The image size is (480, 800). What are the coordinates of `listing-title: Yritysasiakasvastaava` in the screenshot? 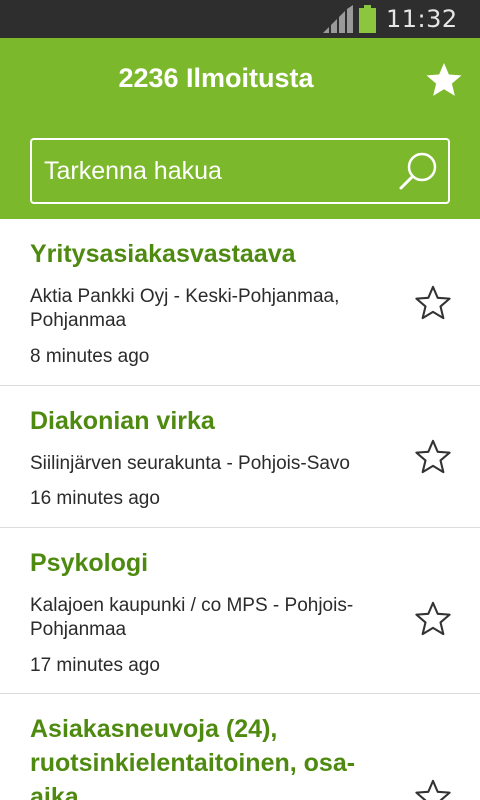 It's located at (163, 254).